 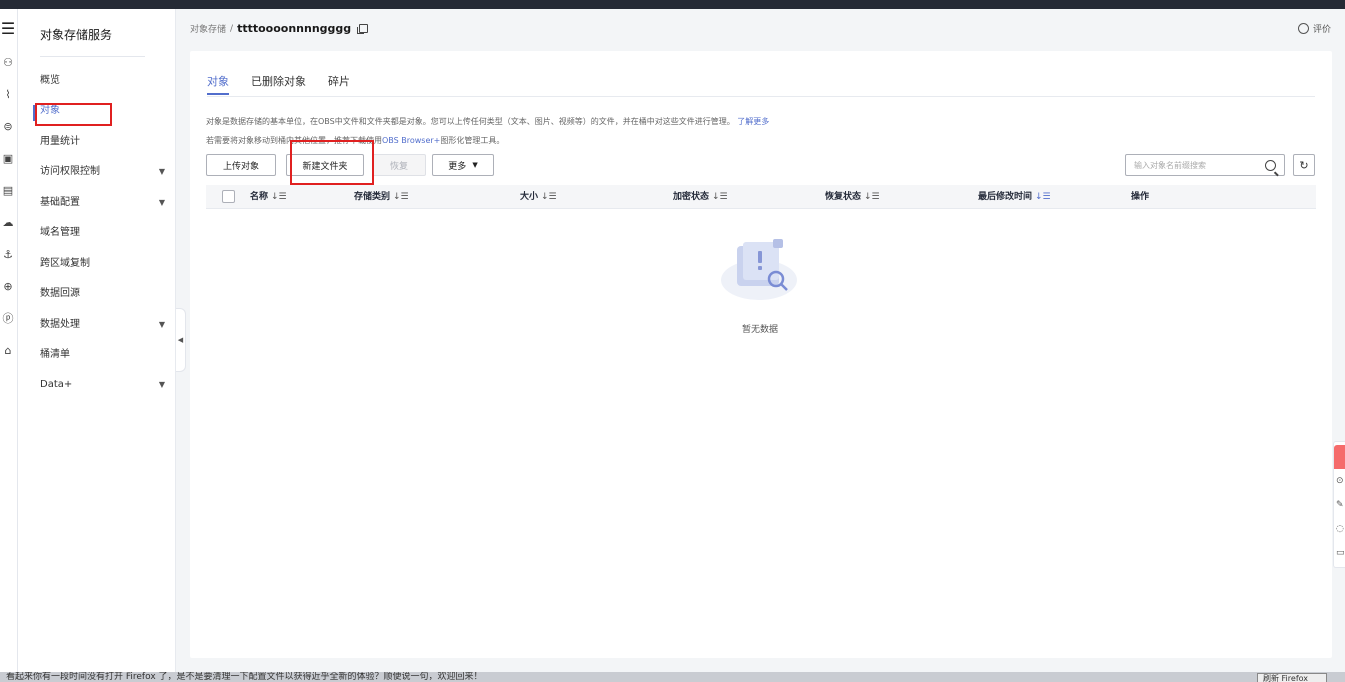 I want to click on rate-label: 评价, so click(x=1321, y=30).